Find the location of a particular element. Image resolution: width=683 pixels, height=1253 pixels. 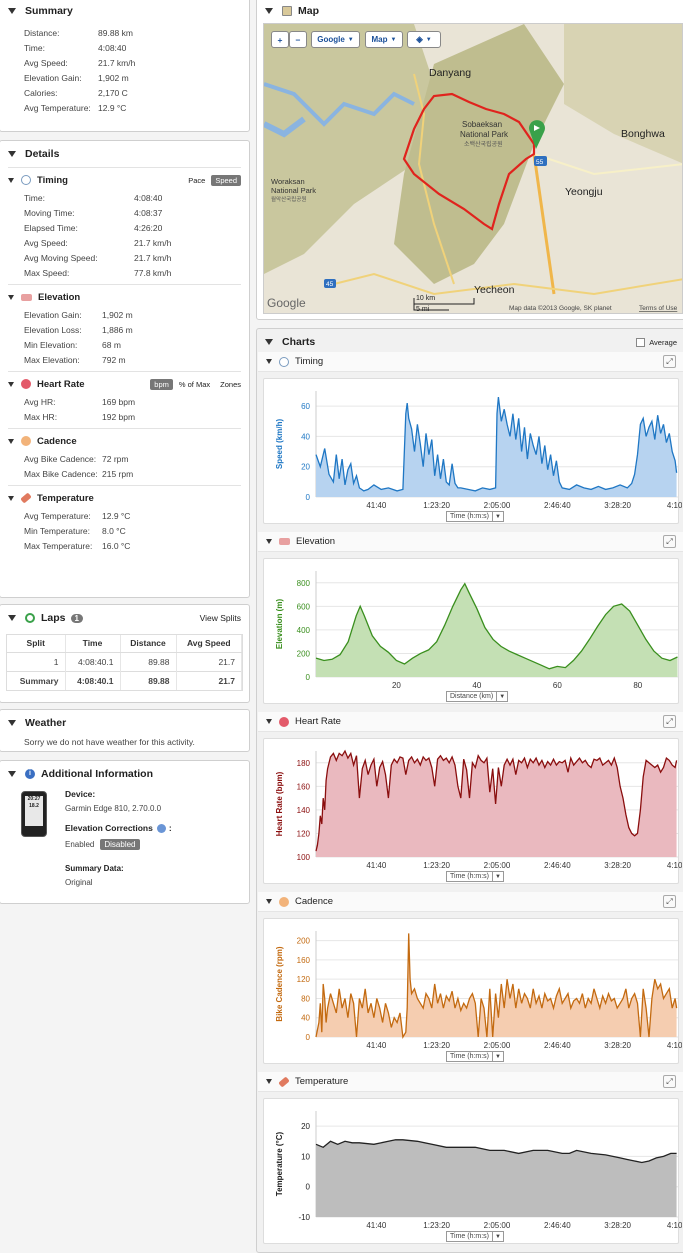

stat-value: 21.7 km/h is located at coordinates (153, 258).